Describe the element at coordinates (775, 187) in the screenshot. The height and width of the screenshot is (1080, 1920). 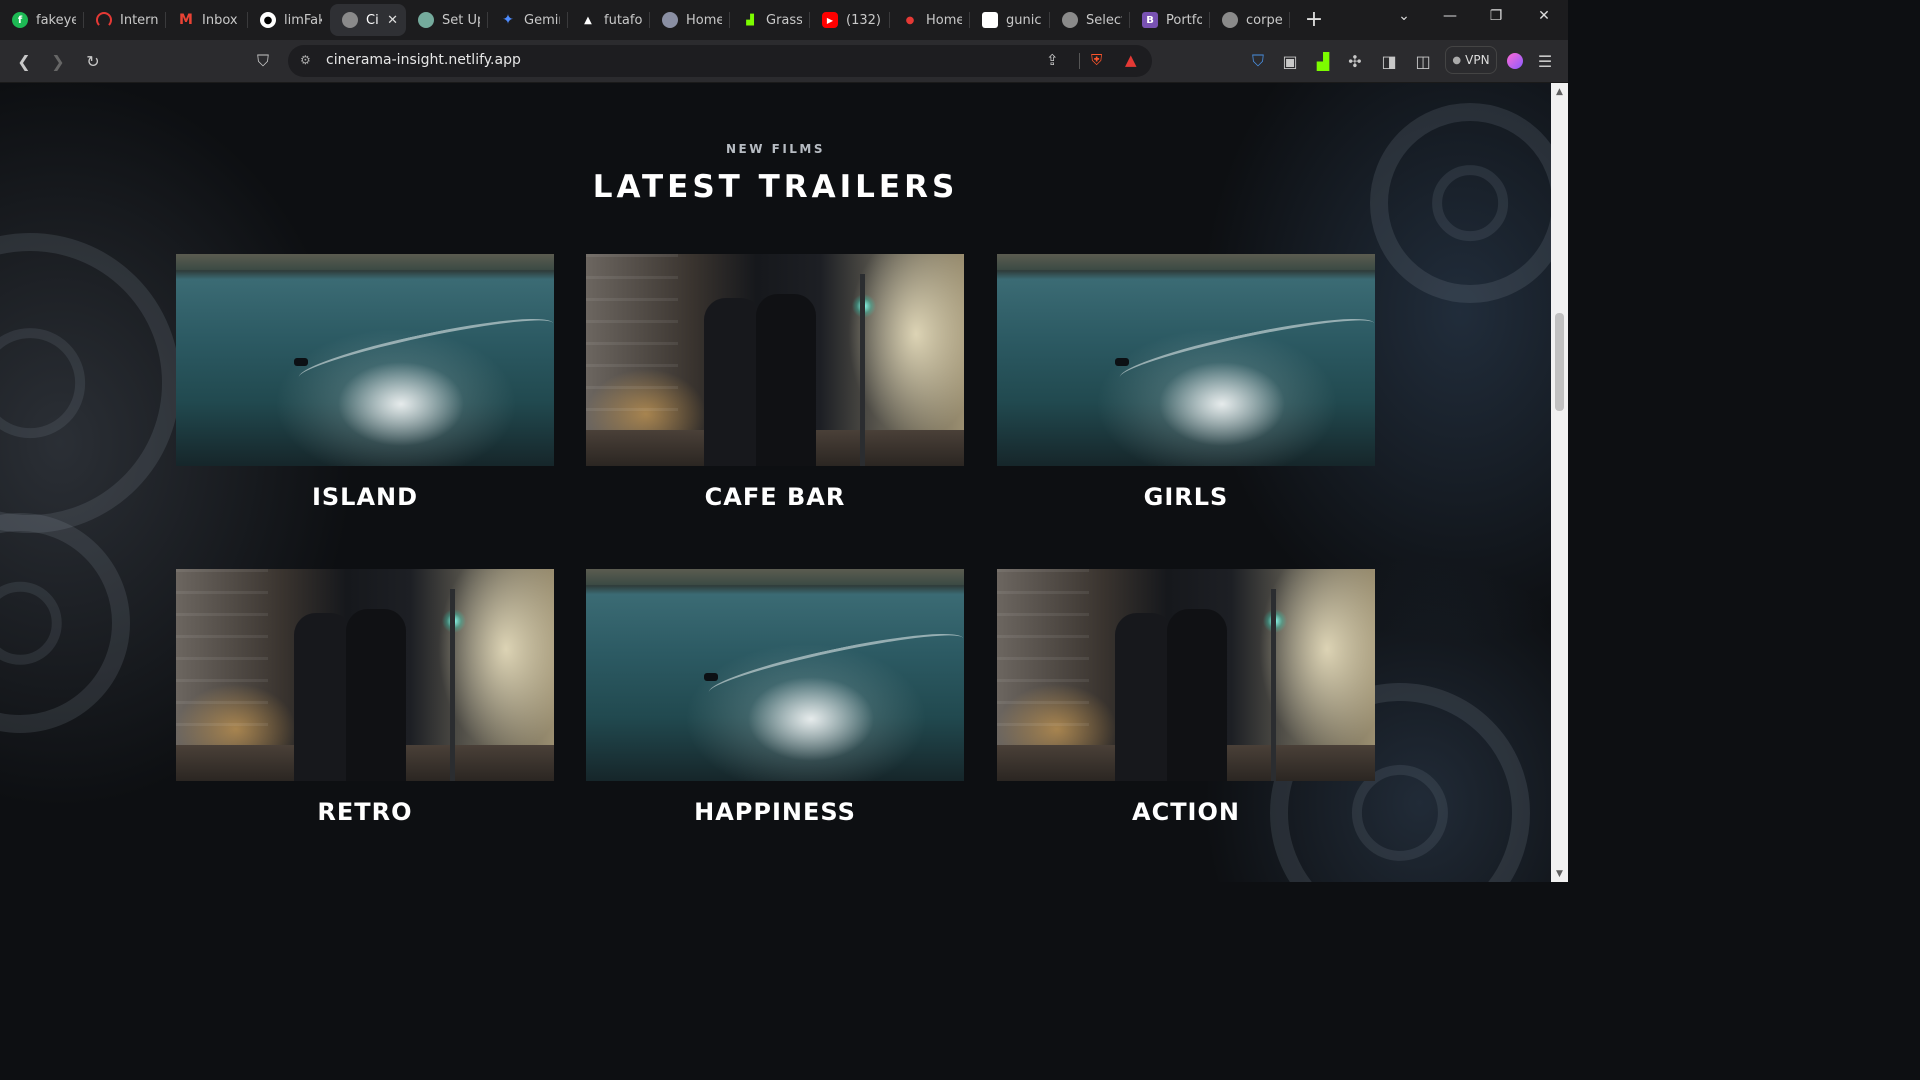
I see `section-heading: LATEST TRAILERS` at that location.